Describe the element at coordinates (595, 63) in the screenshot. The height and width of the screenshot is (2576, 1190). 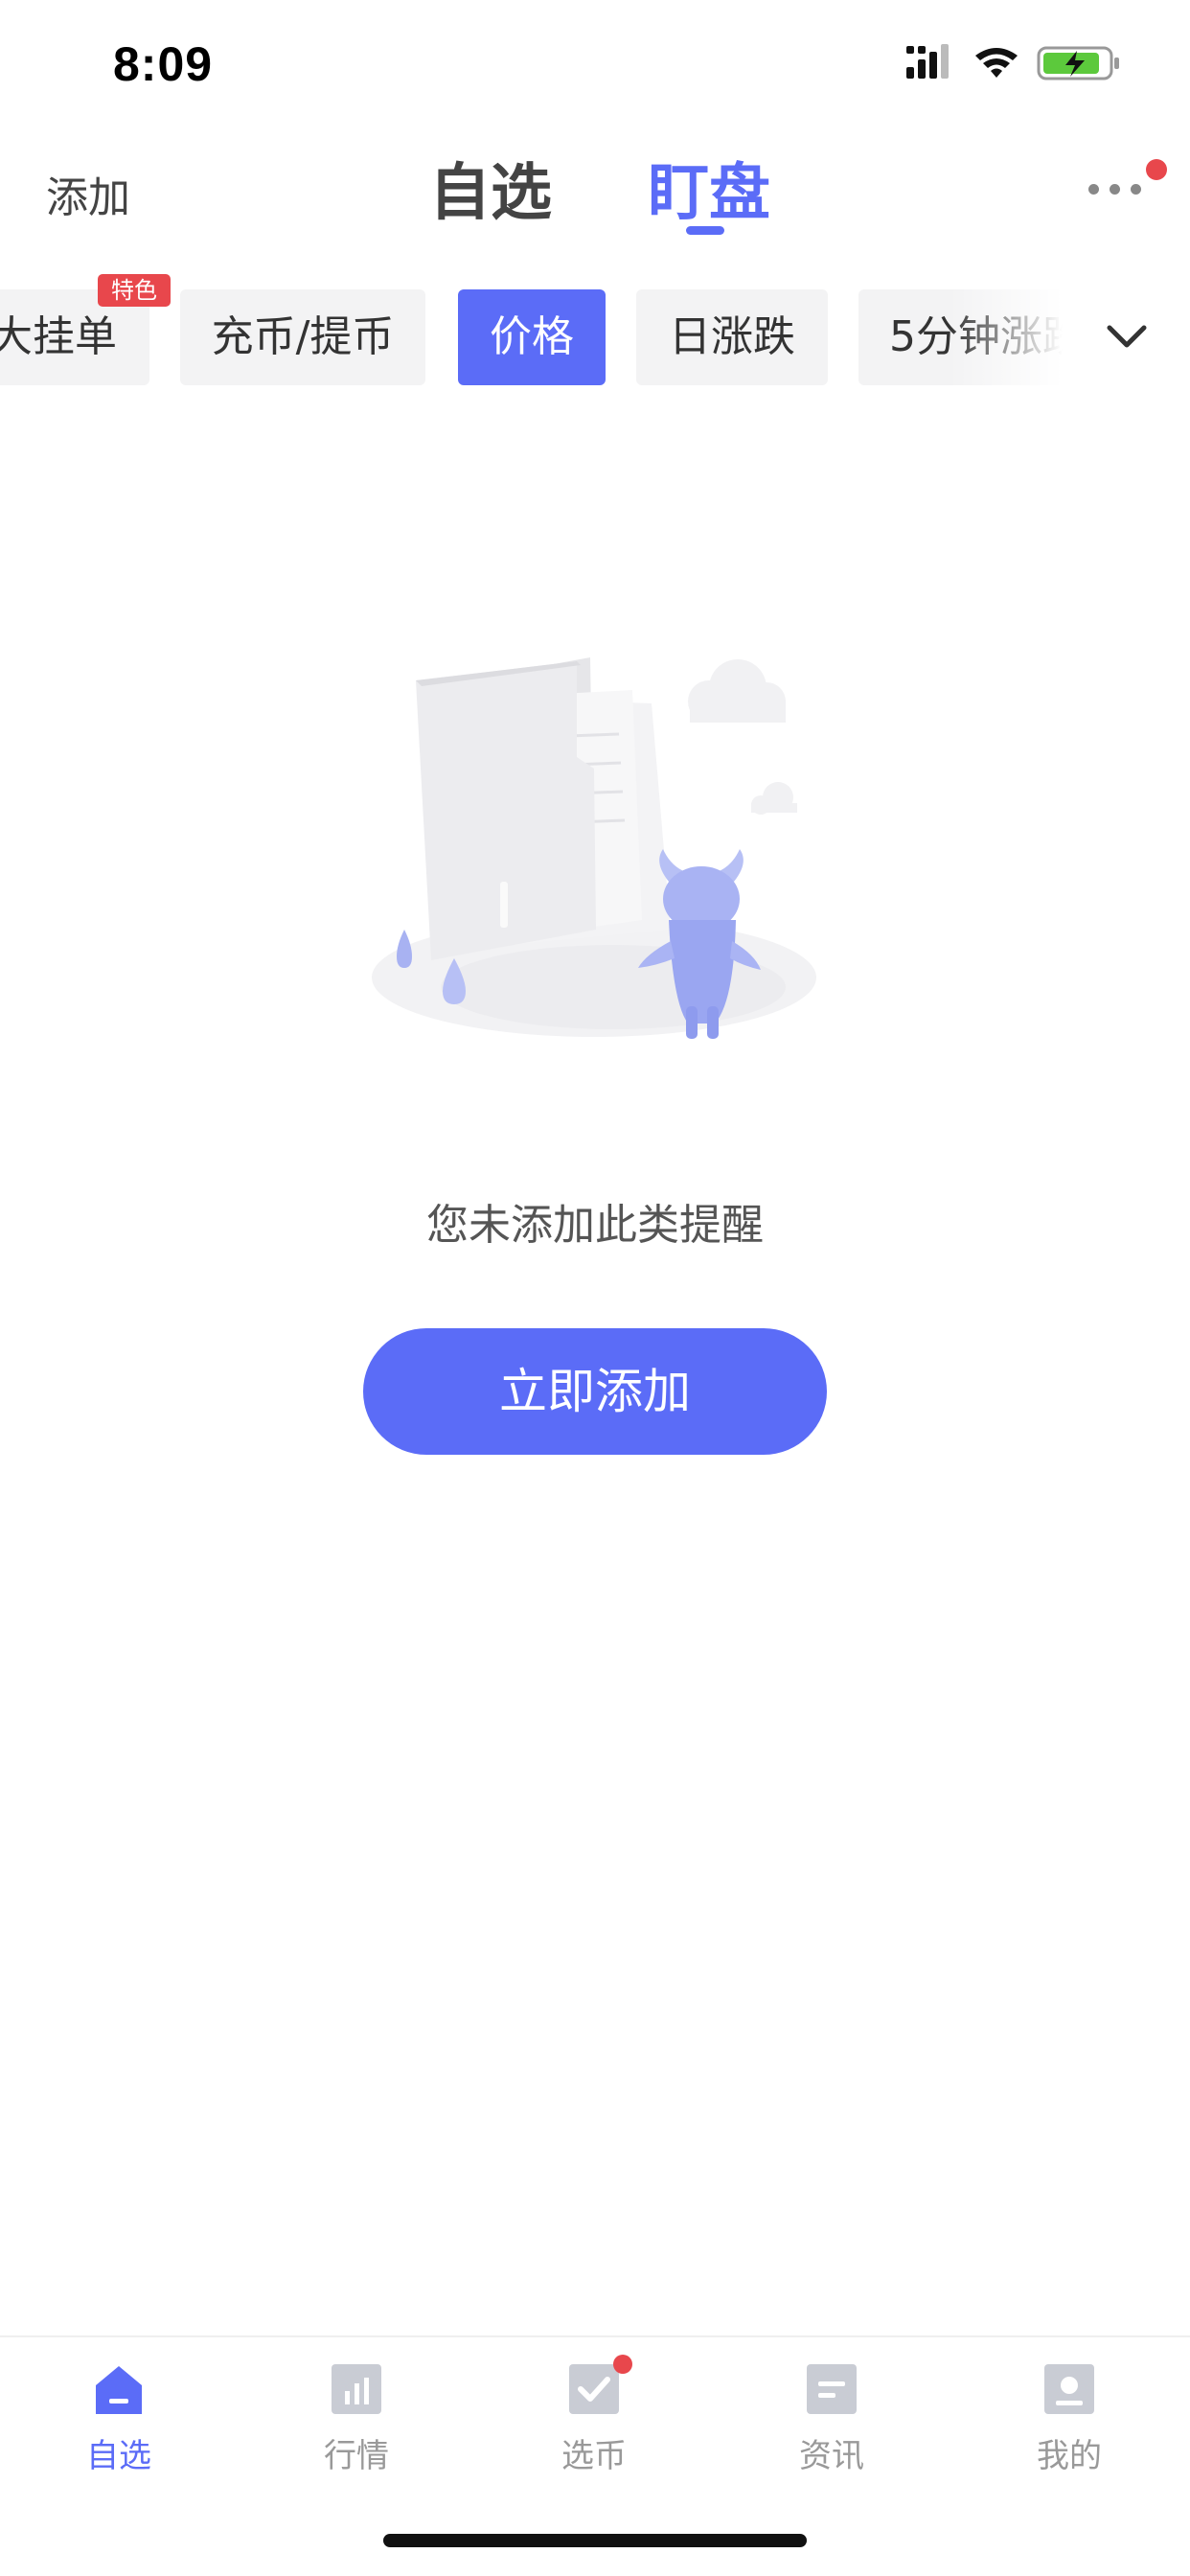
I see `status-bar: 8:09` at that location.